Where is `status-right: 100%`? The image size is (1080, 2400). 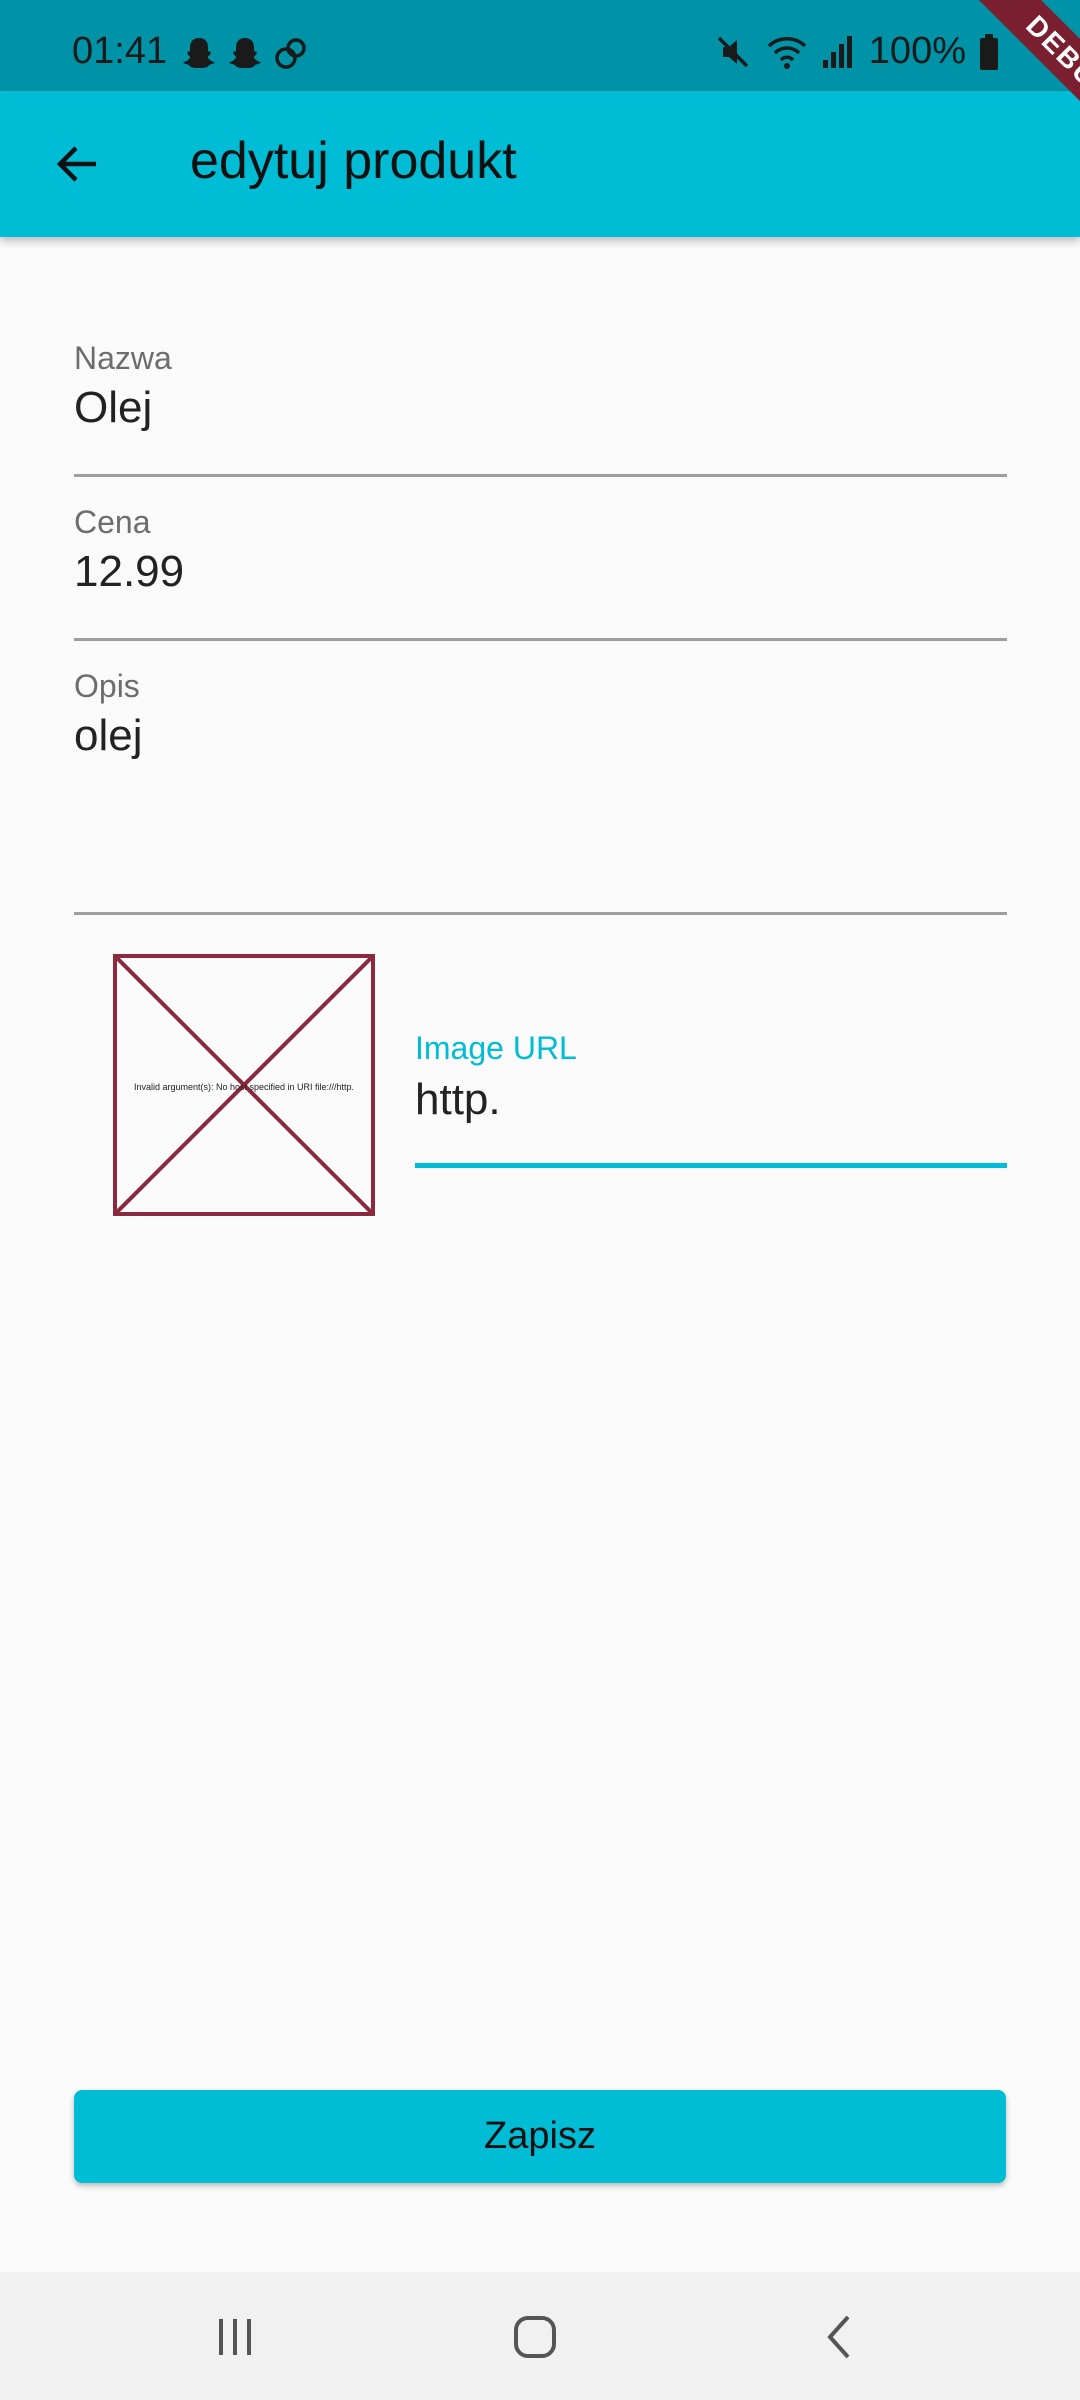 status-right: 100% is located at coordinates (856, 51).